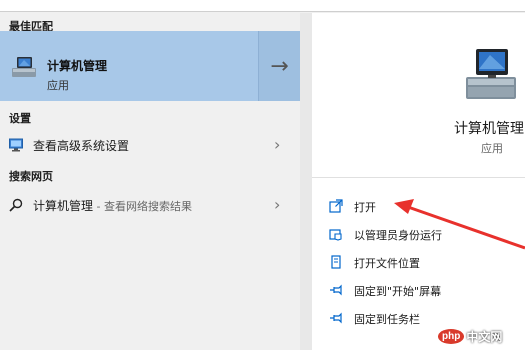 This screenshot has width=525, height=350. What do you see at coordinates (262, 6) in the screenshot?
I see `top-edge` at bounding box center [262, 6].